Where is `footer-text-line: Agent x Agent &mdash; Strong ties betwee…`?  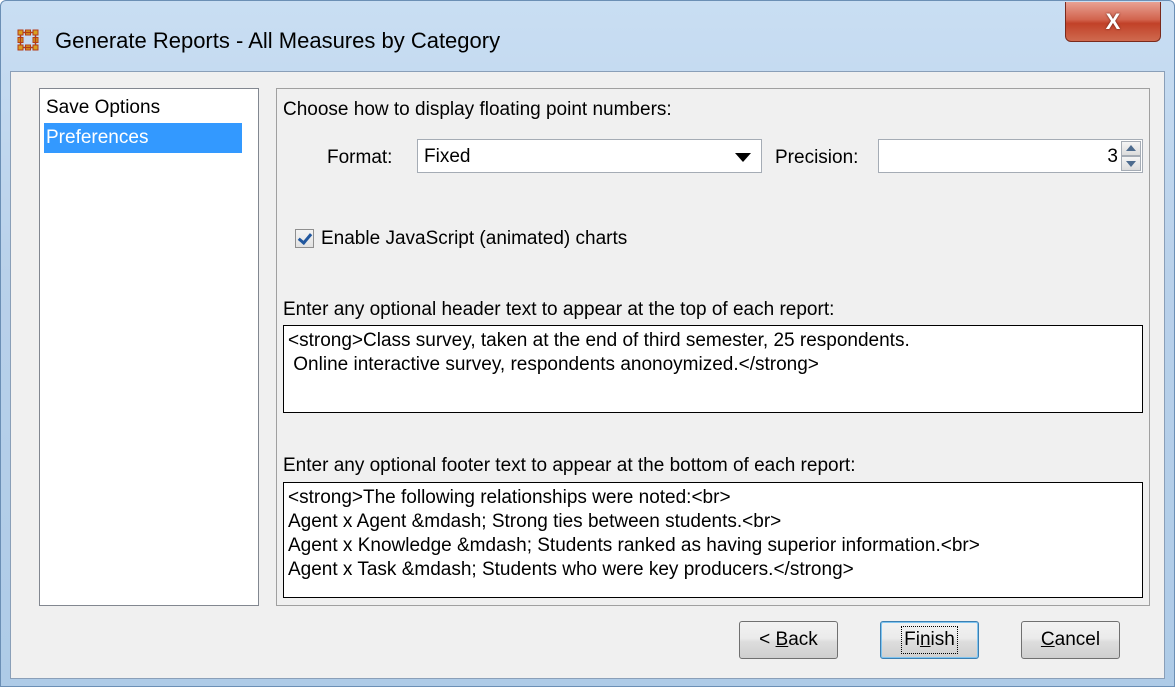
footer-text-line: Agent x Agent &mdash; Strong ties betwee… is located at coordinates (535, 521).